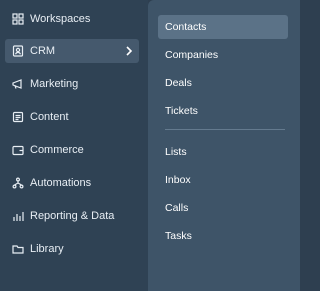  I want to click on sidebar-item-label: Reporting & Data, so click(72, 216).